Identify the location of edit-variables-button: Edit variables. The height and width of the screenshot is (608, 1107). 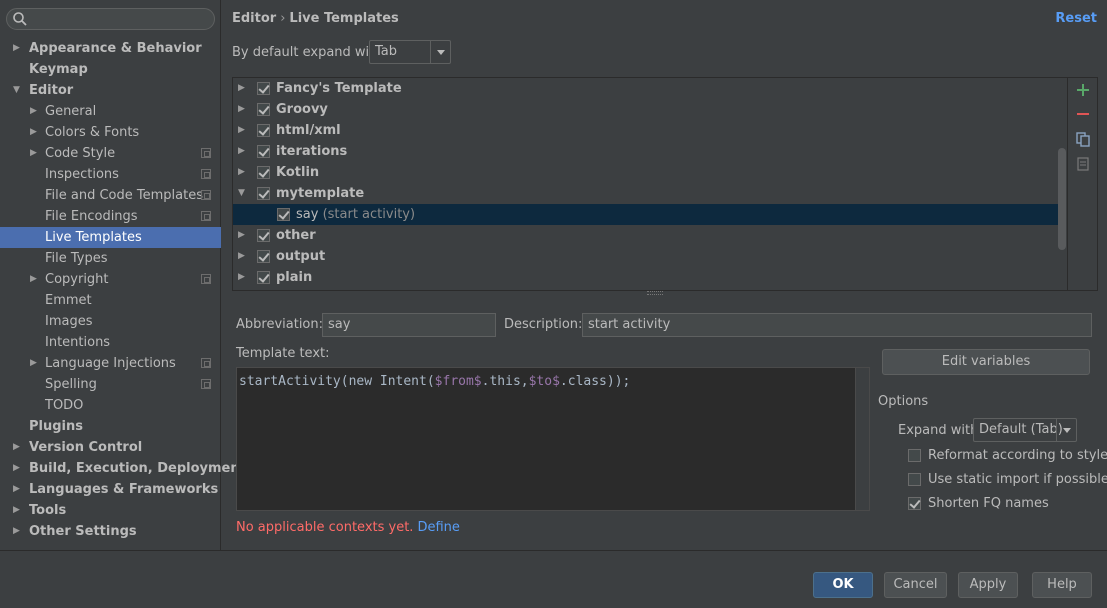
(986, 362).